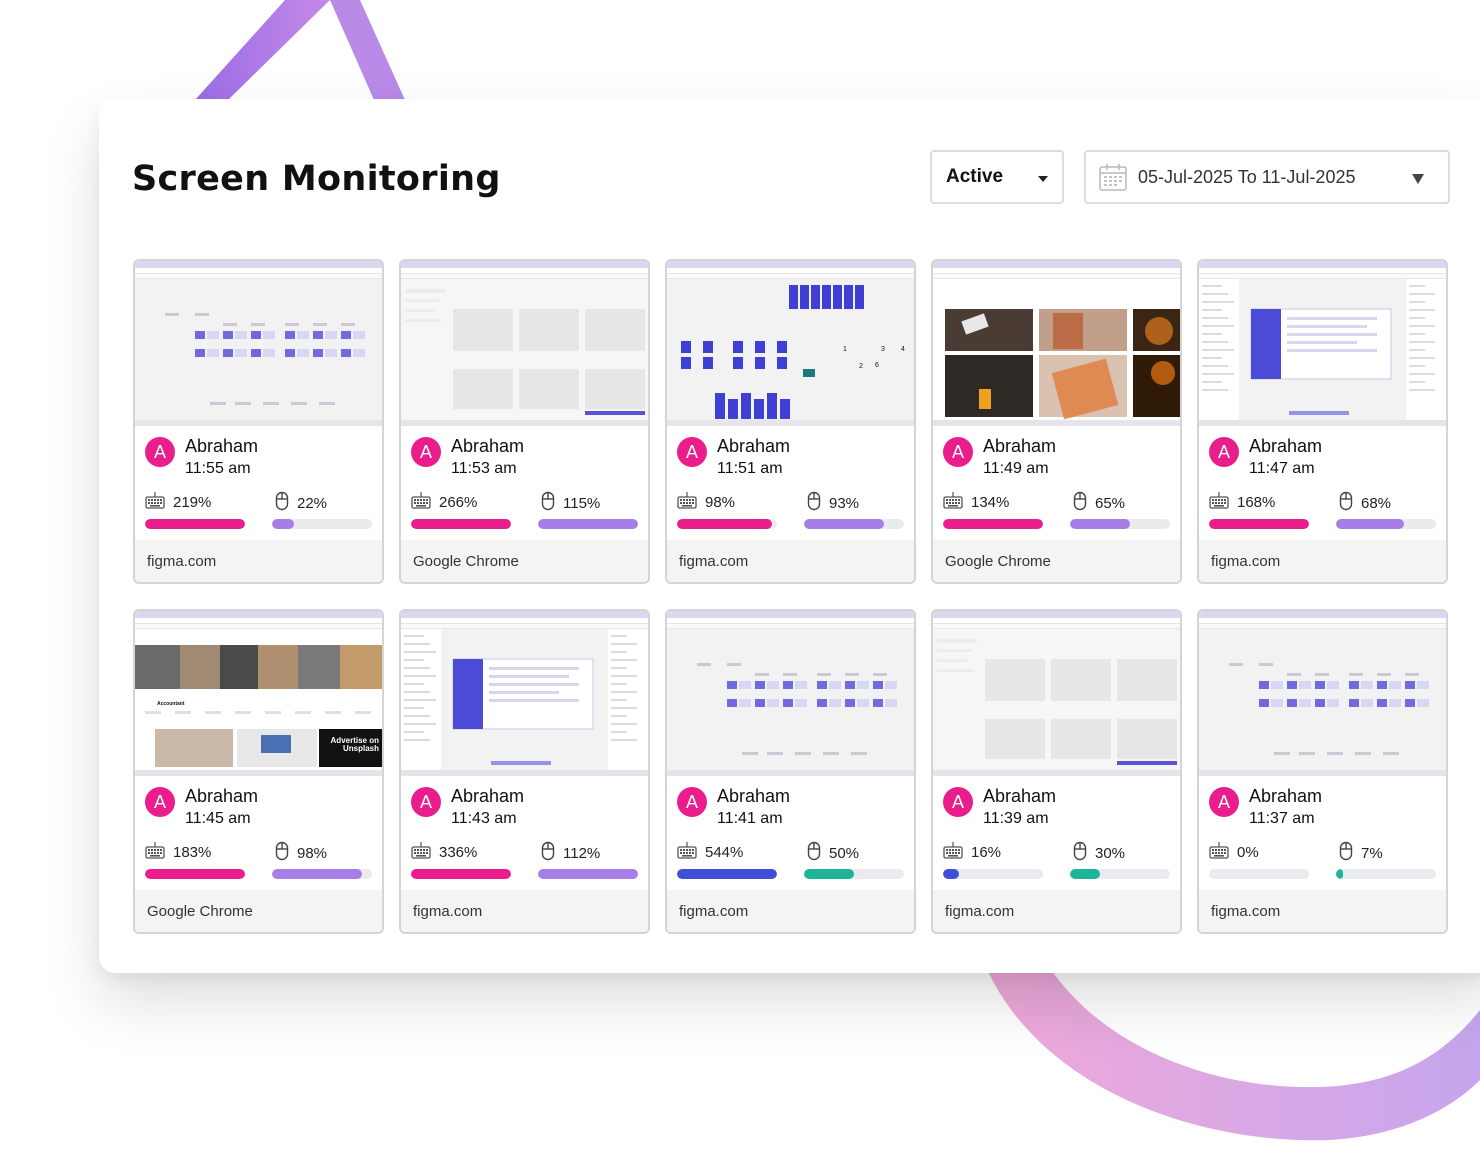 The width and height of the screenshot is (1480, 1166). I want to click on mouse-activity: 50%, so click(833, 853).